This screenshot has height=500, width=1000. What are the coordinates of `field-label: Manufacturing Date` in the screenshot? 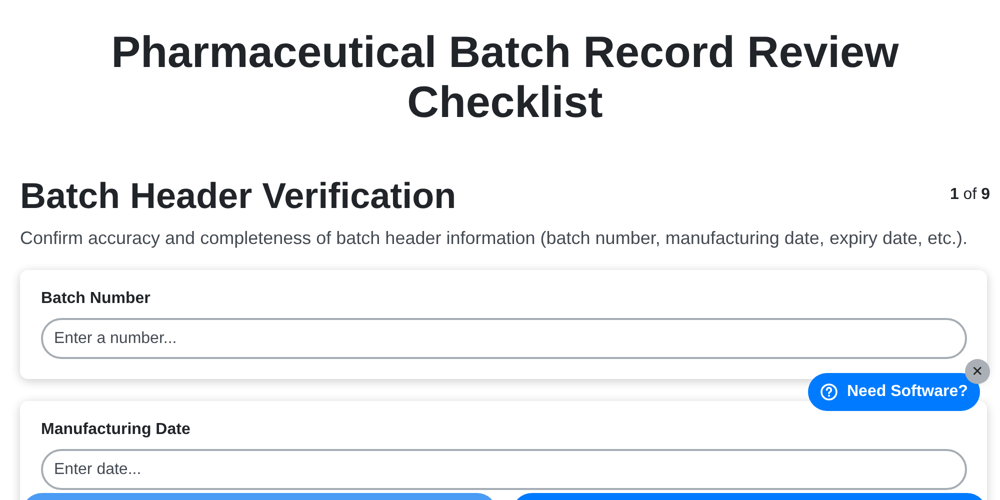 It's located at (116, 430).